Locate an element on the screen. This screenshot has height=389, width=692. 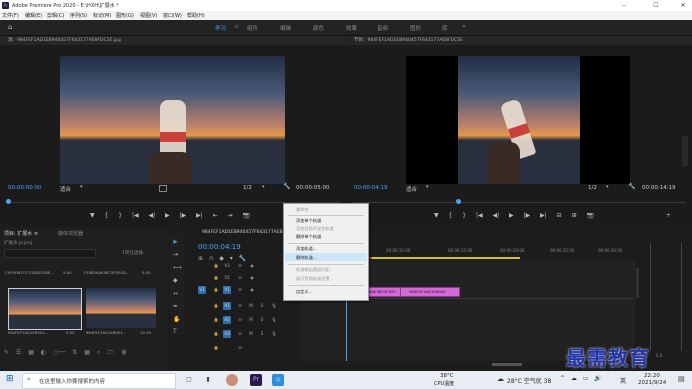
menu-item-delete-single-track: 删除单个轨道 is located at coordinates (308, 237).